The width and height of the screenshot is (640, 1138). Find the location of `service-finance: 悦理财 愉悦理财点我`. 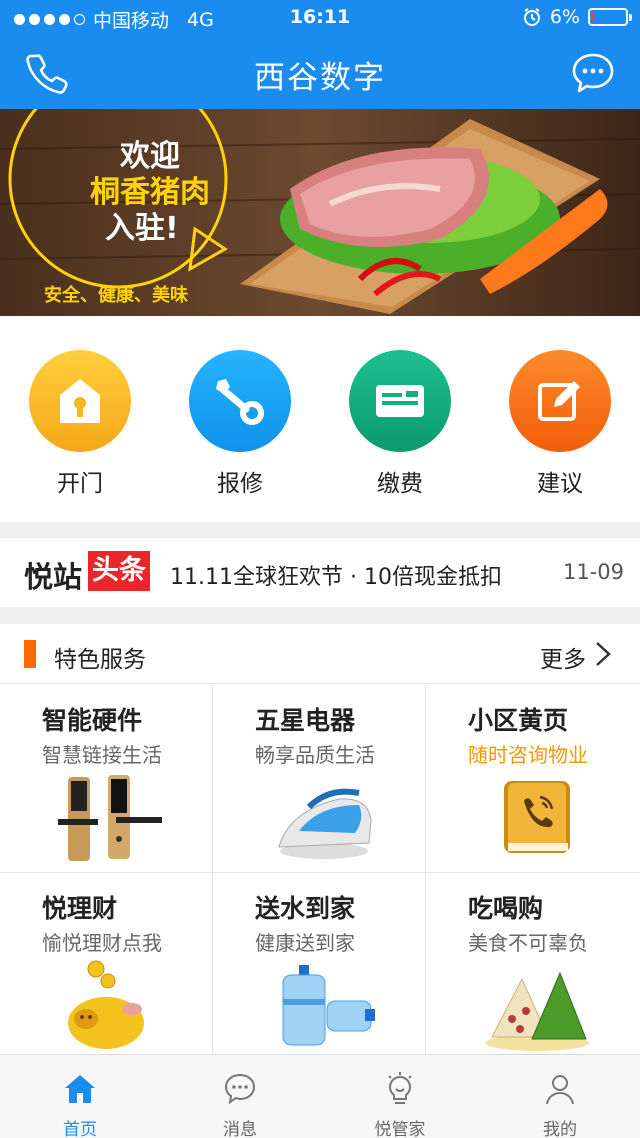

service-finance: 悦理财 愉悦理财点我 is located at coordinates (106, 963).